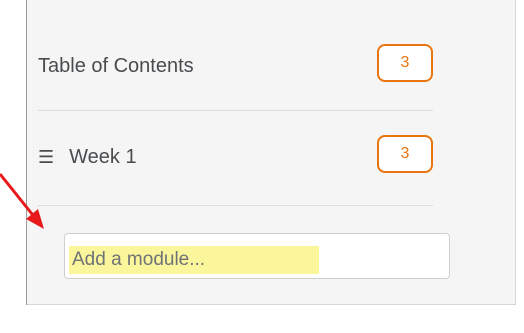  Describe the element at coordinates (235, 66) in the screenshot. I see `table-of-contents-item: Table of Contents 3` at that location.